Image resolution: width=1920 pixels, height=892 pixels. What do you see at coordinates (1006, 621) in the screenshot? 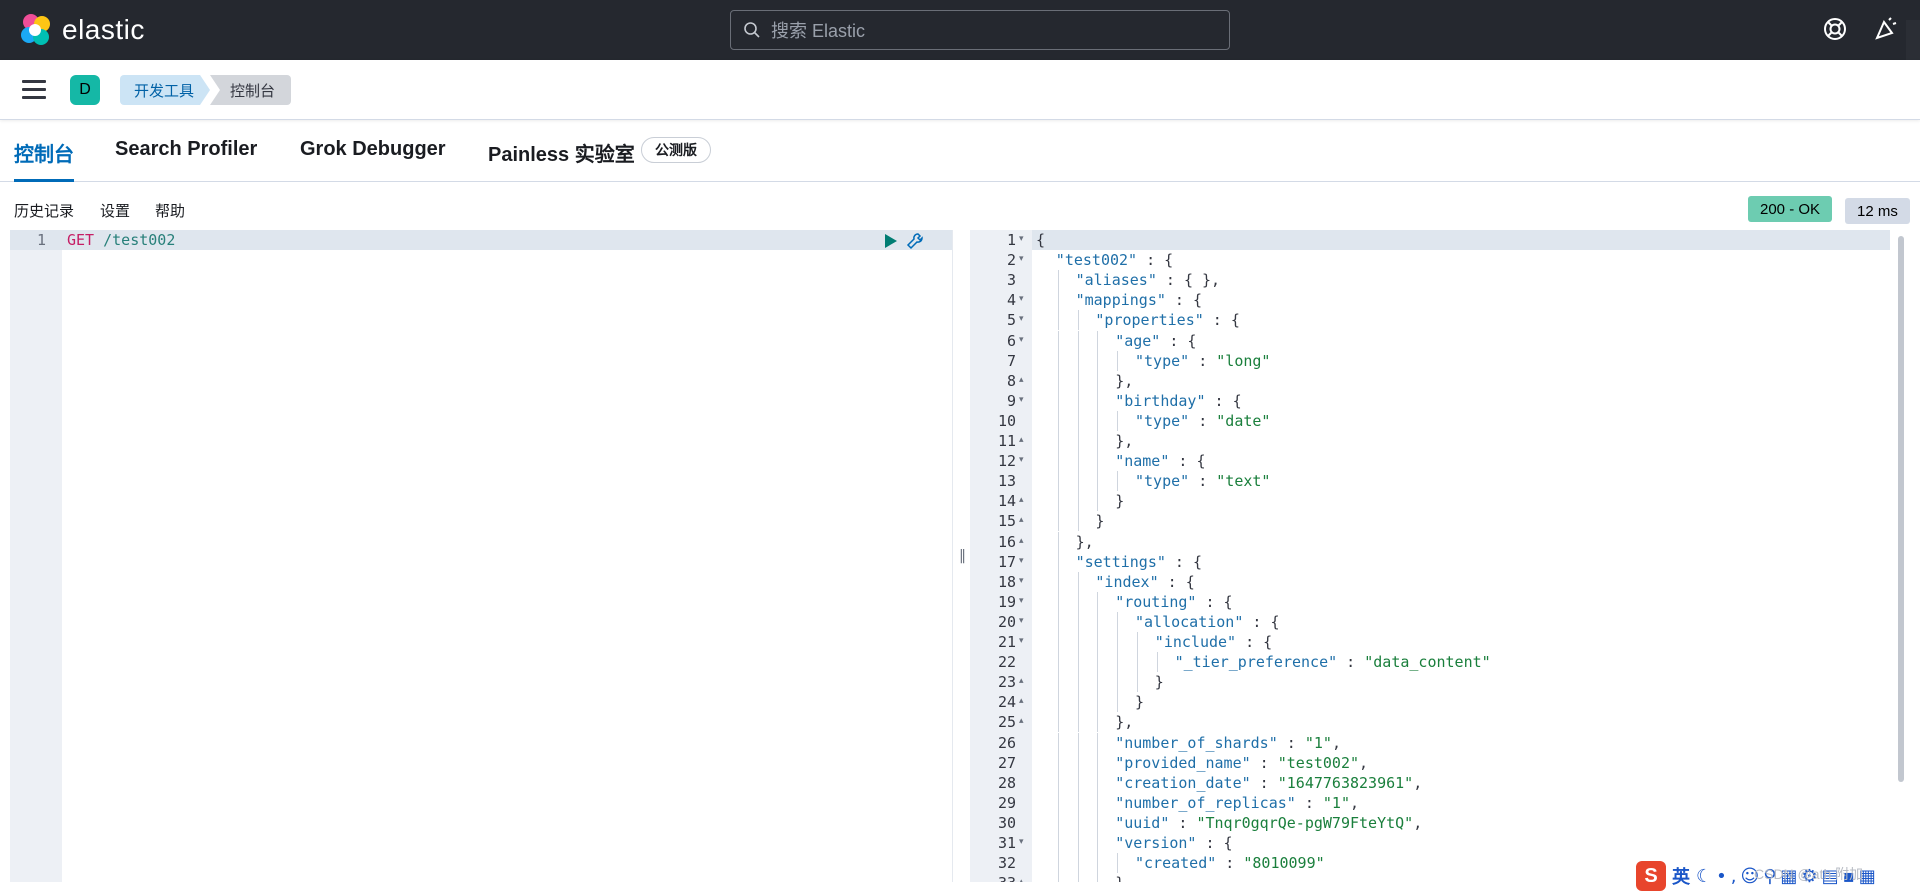
I see `line-number: 20` at bounding box center [1006, 621].